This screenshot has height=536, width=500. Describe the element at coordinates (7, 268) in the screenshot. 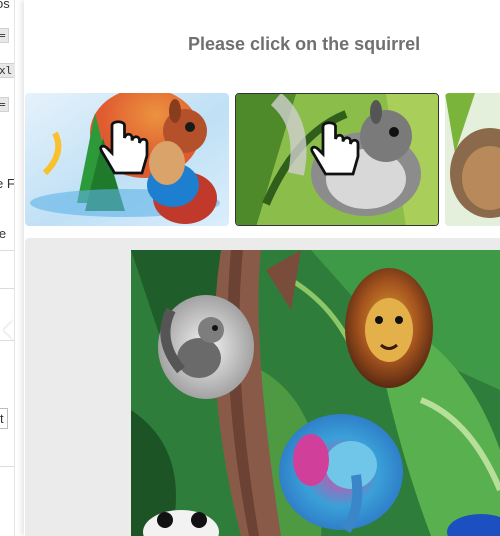

I see `background-page: os = xl = e F ie t` at that location.